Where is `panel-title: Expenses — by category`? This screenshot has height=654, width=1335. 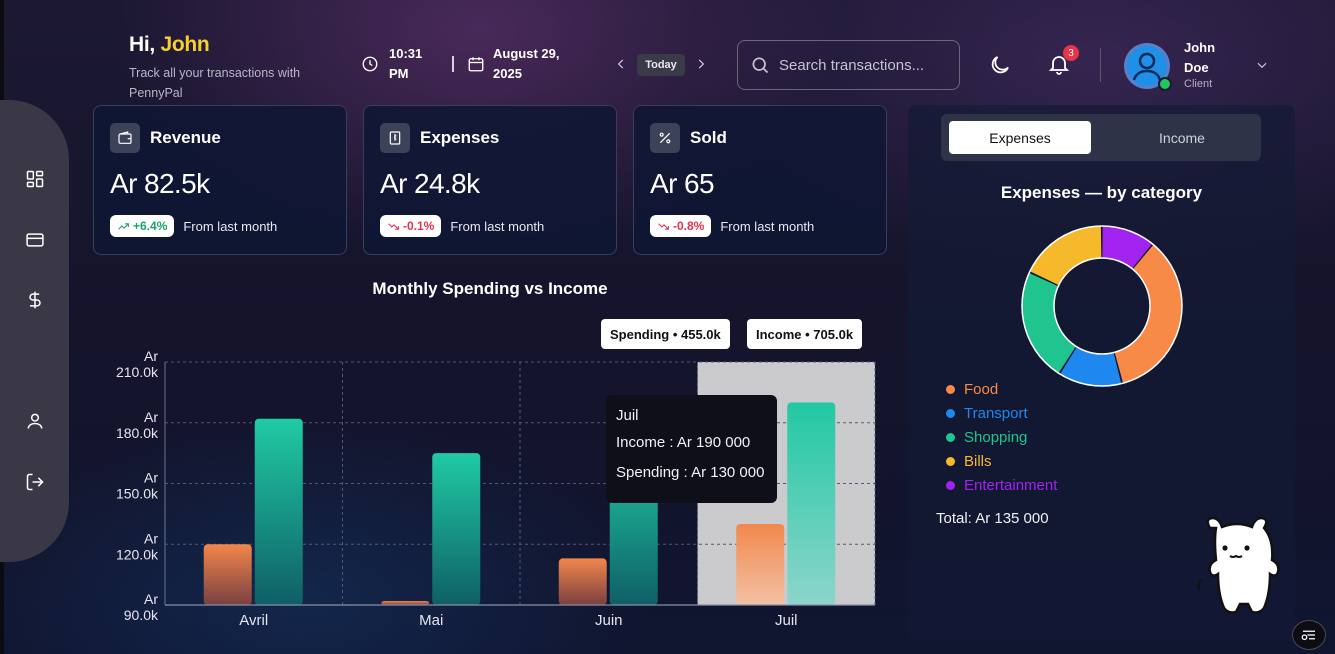
panel-title: Expenses — by category is located at coordinates (1101, 192).